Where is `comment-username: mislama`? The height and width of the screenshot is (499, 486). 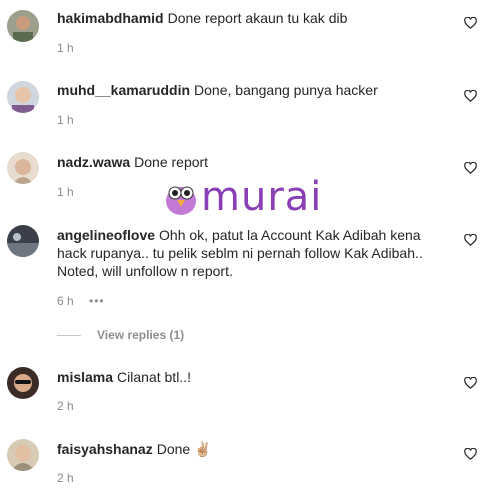
comment-username: mislama is located at coordinates (85, 377).